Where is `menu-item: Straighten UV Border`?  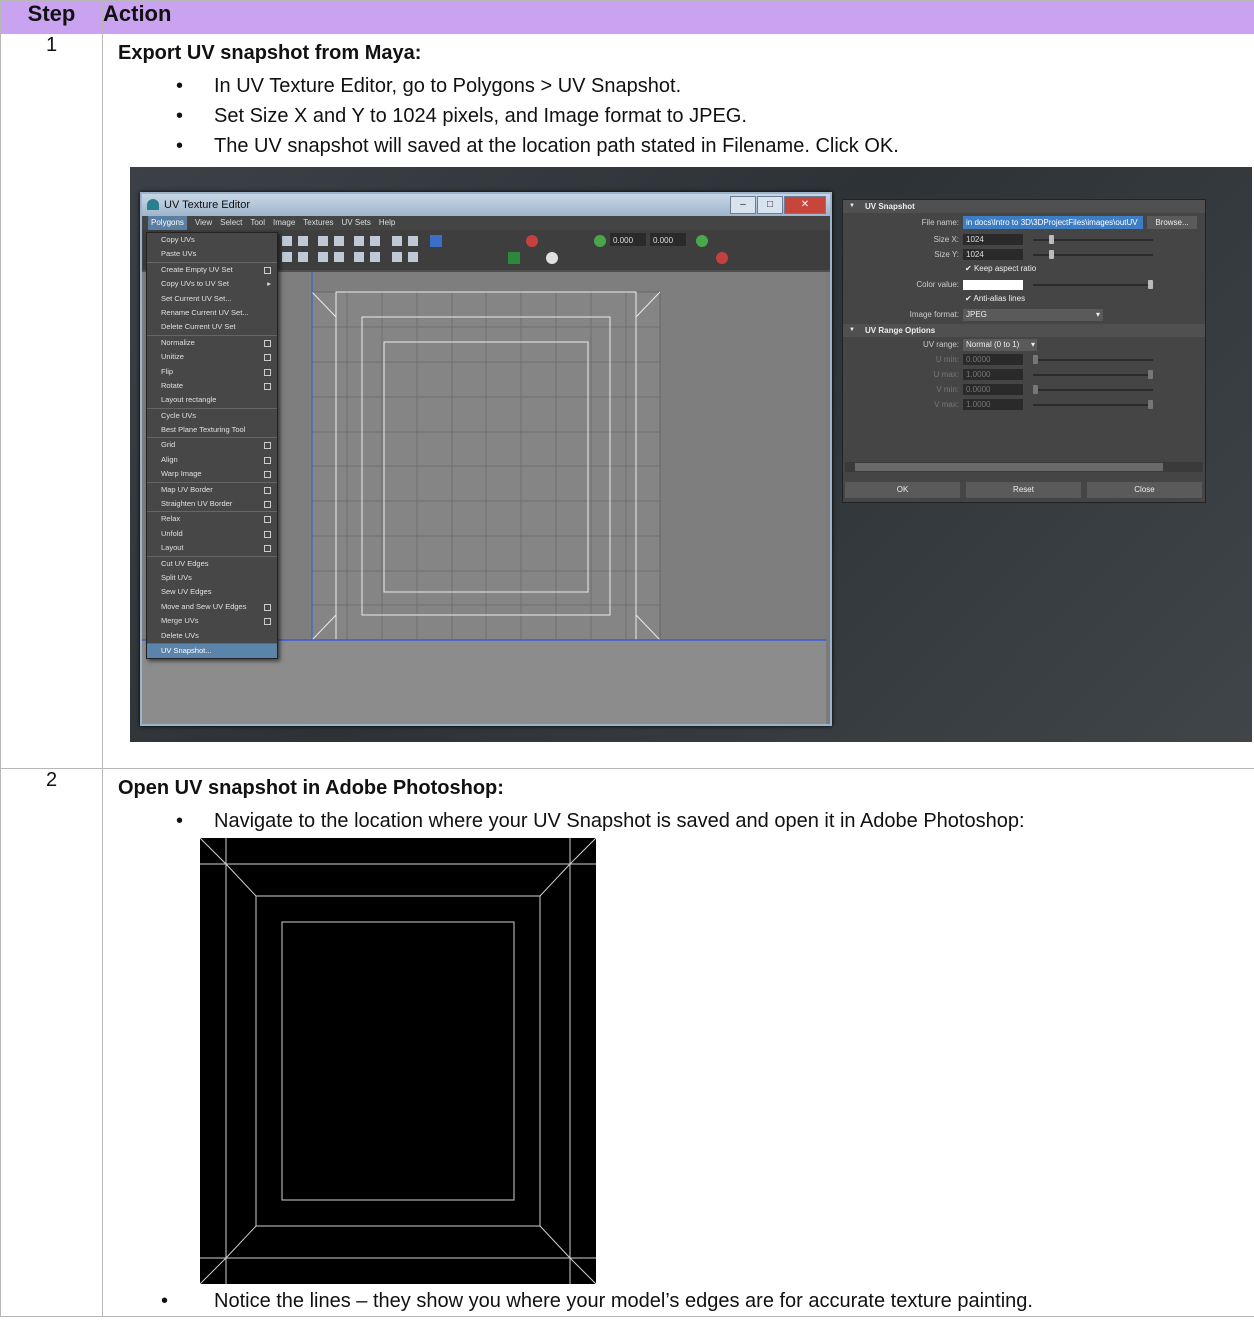 menu-item: Straighten UV Border is located at coordinates (212, 504).